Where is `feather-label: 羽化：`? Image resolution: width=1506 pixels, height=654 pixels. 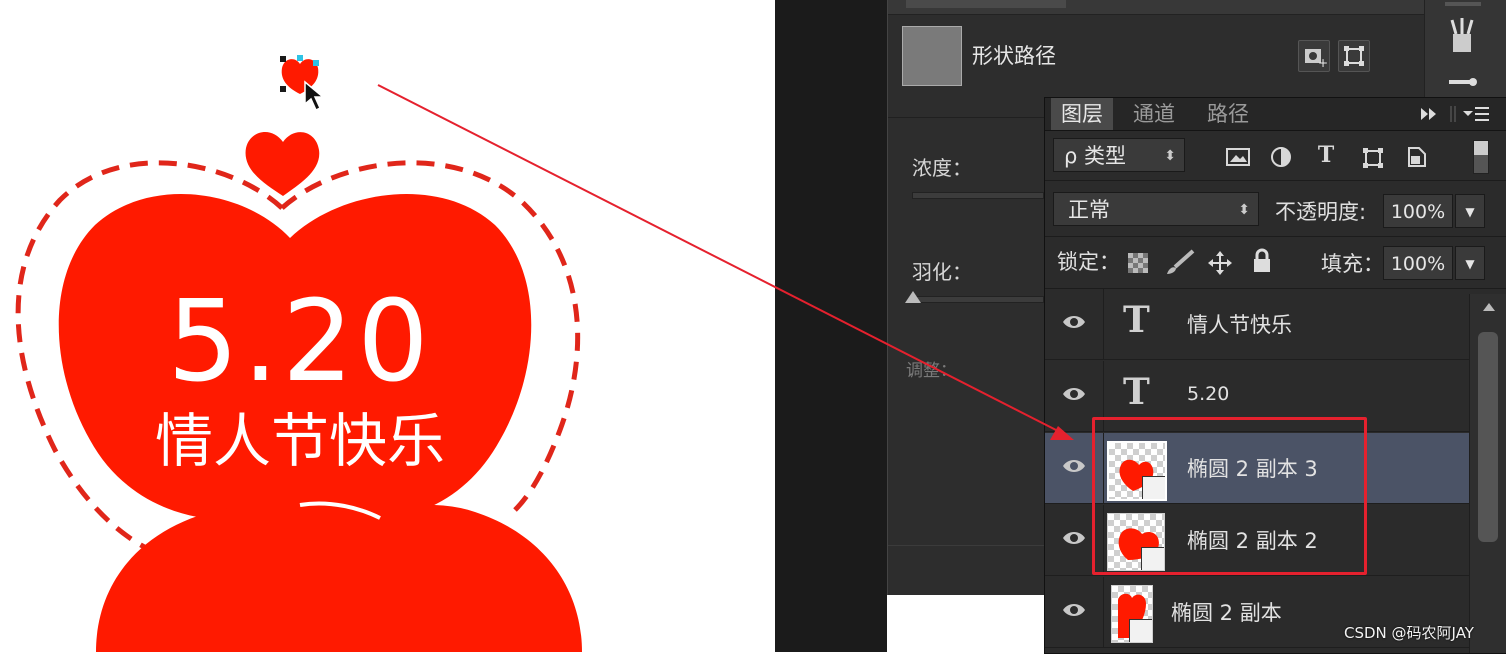 feather-label: 羽化： is located at coordinates (942, 272).